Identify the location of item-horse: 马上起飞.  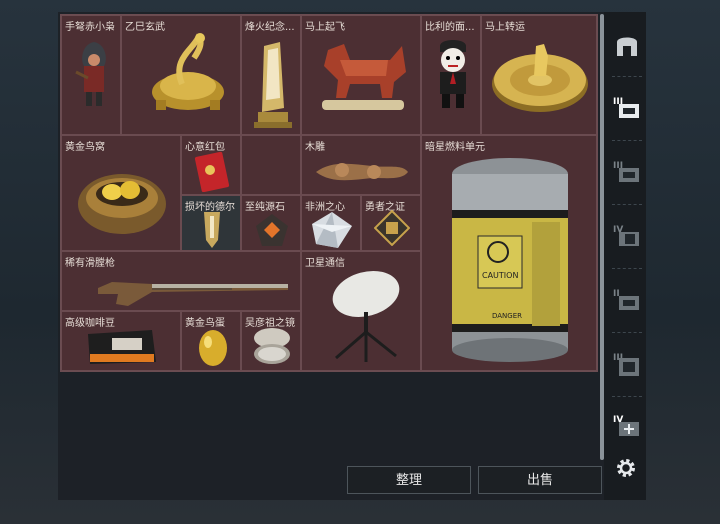
(361, 75).